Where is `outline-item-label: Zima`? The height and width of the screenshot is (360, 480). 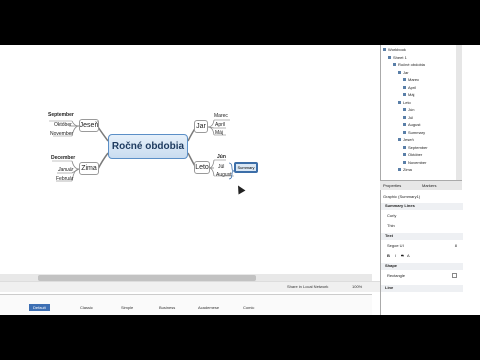
outline-item-label: Zima is located at coordinates (407, 169).